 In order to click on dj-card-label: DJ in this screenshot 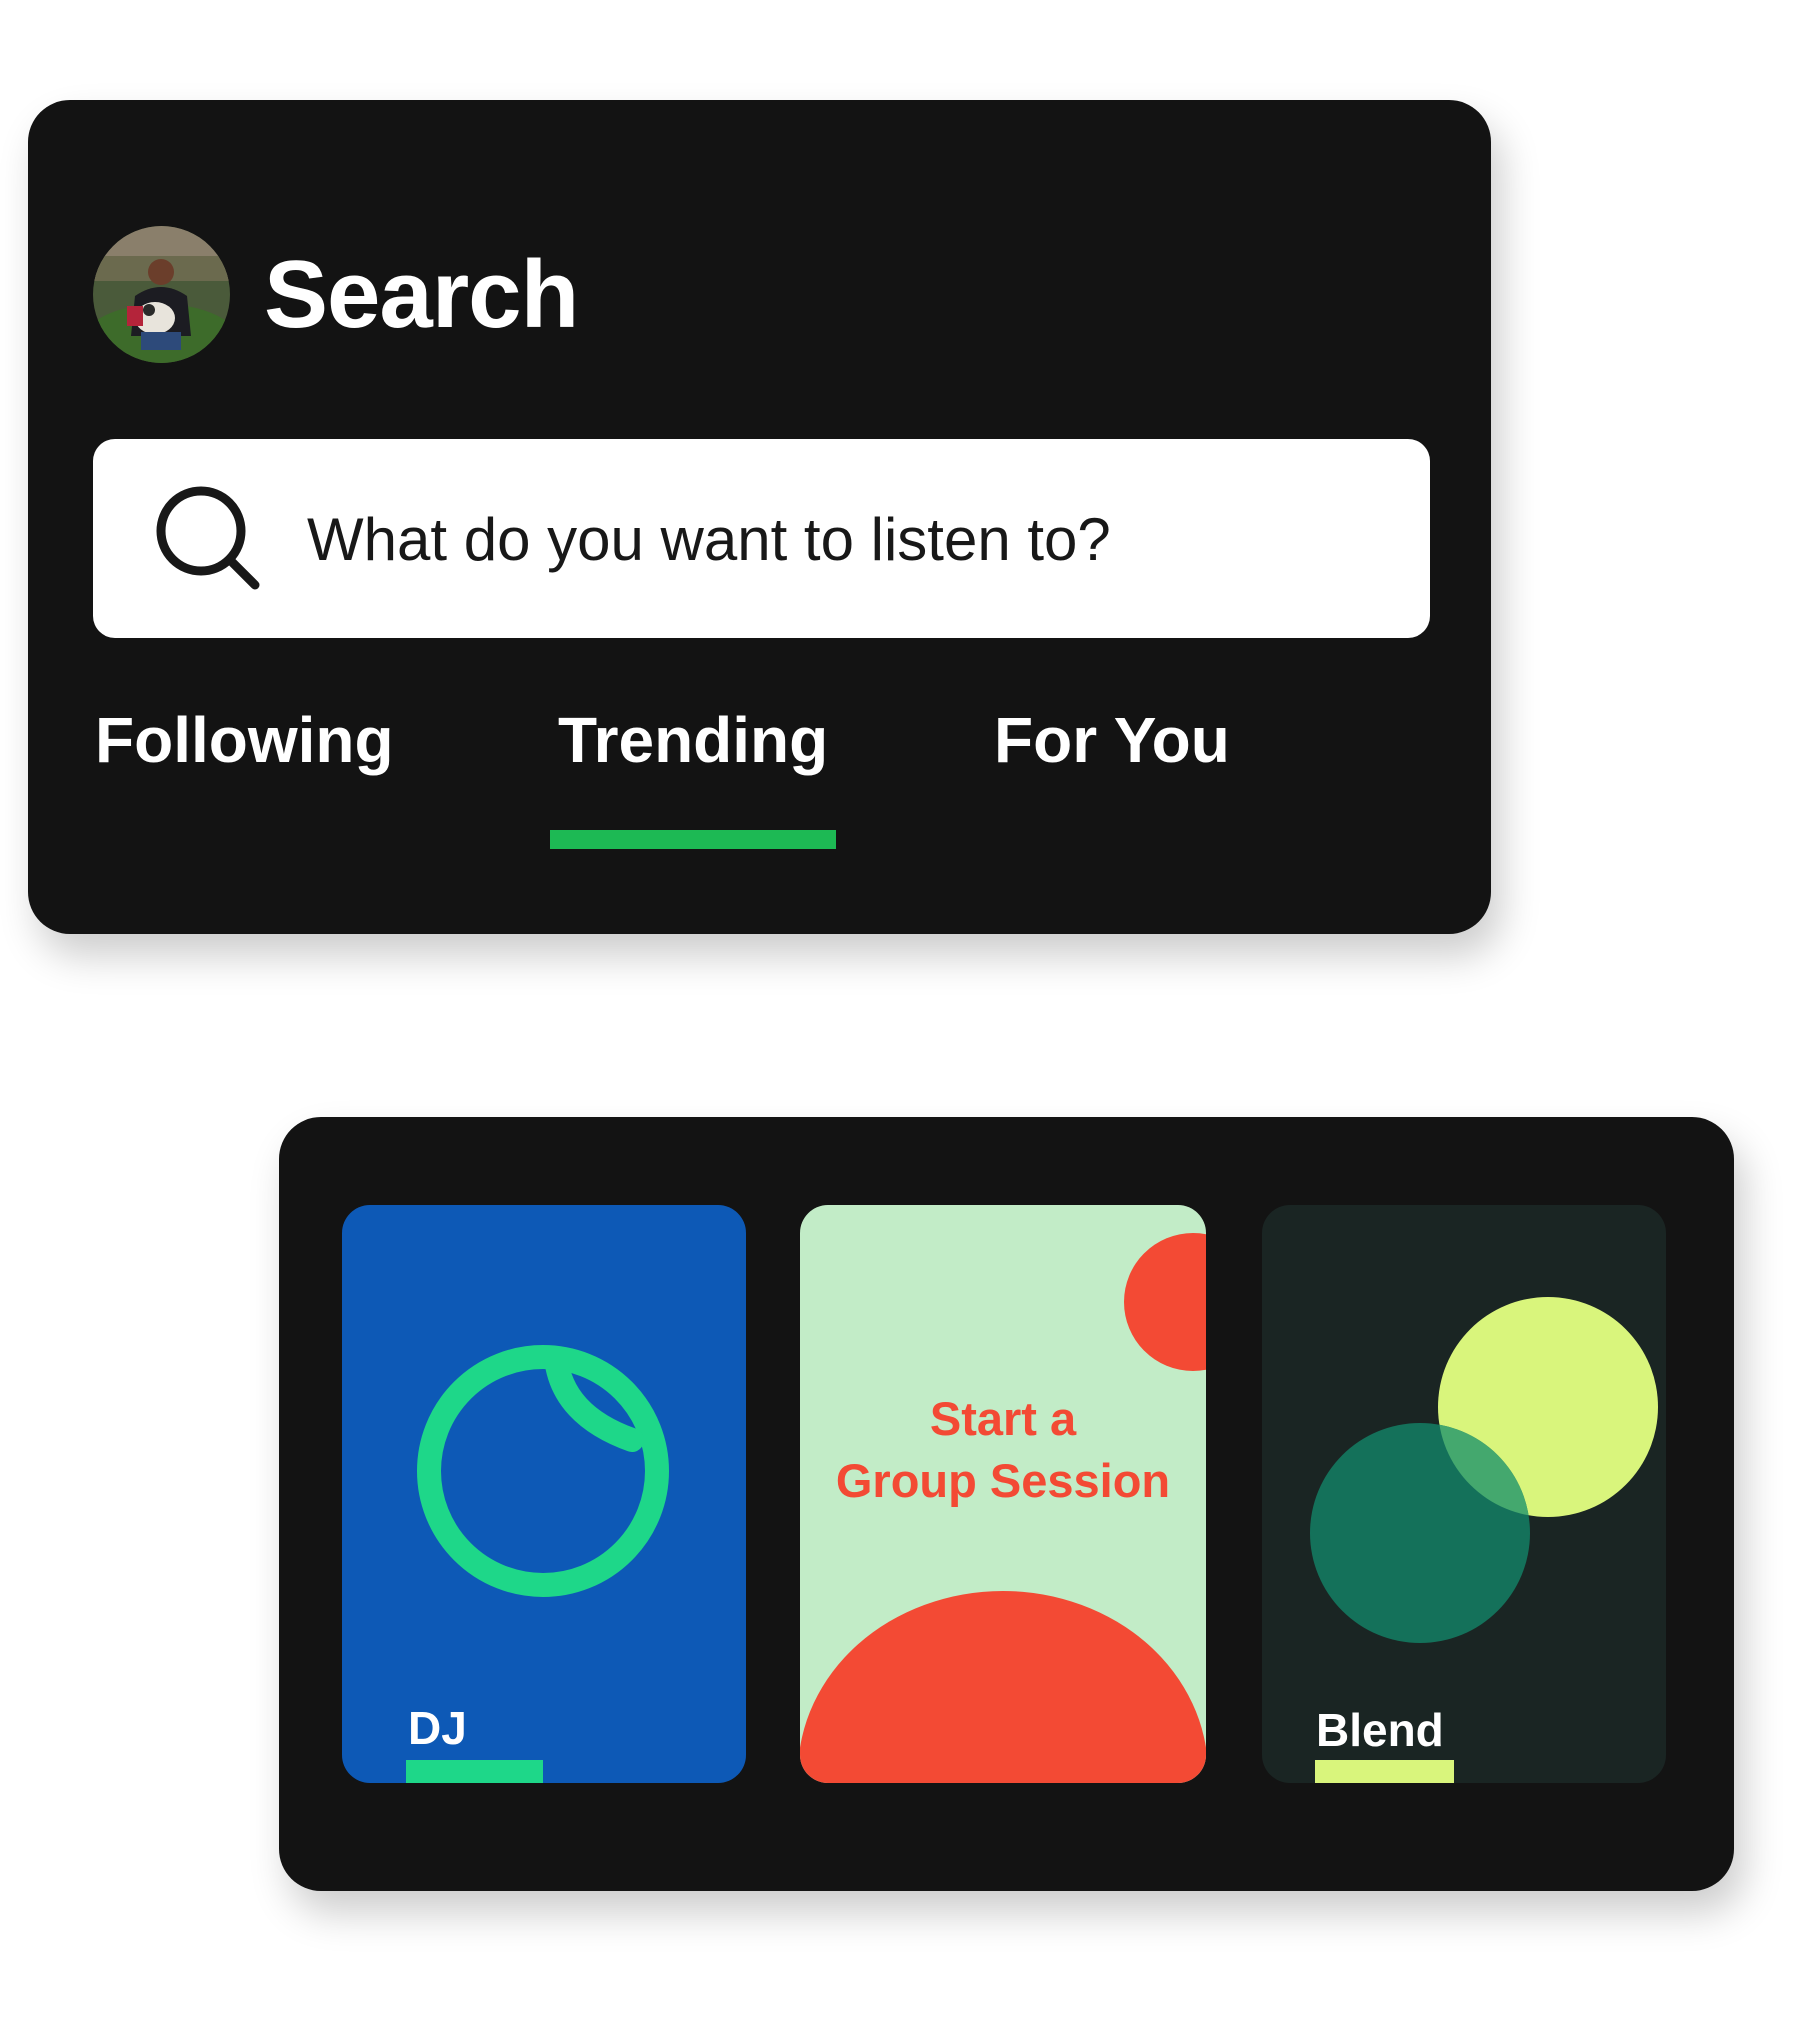, I will do `click(437, 1728)`.